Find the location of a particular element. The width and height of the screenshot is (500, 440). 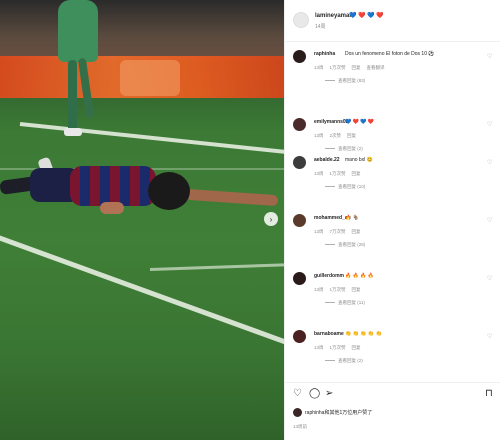

view-replies-button: 查看回复 (83) is located at coordinates (345, 81).